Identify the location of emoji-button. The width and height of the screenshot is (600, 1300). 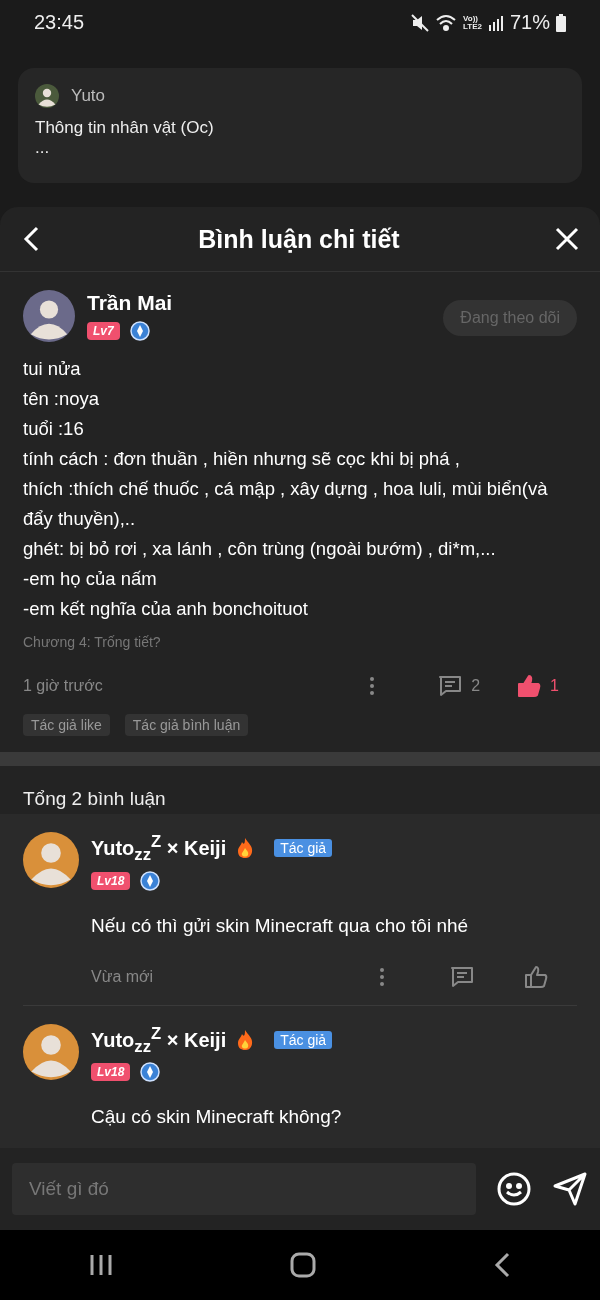
(514, 1189).